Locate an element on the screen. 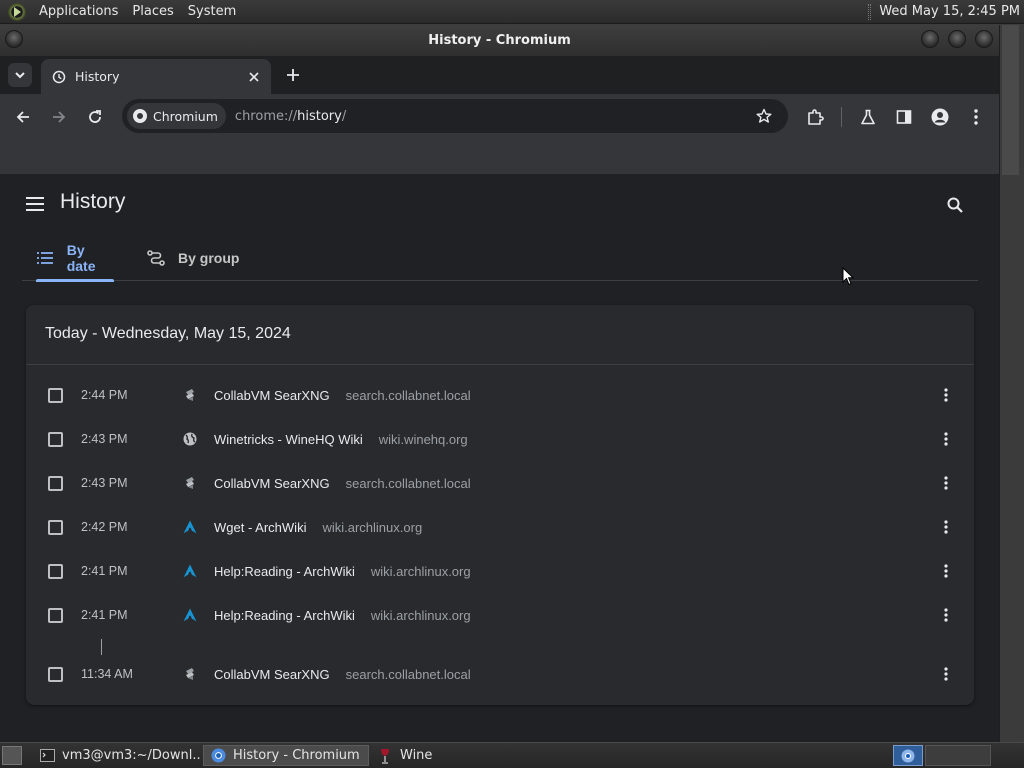  back-button is located at coordinates (23, 117).